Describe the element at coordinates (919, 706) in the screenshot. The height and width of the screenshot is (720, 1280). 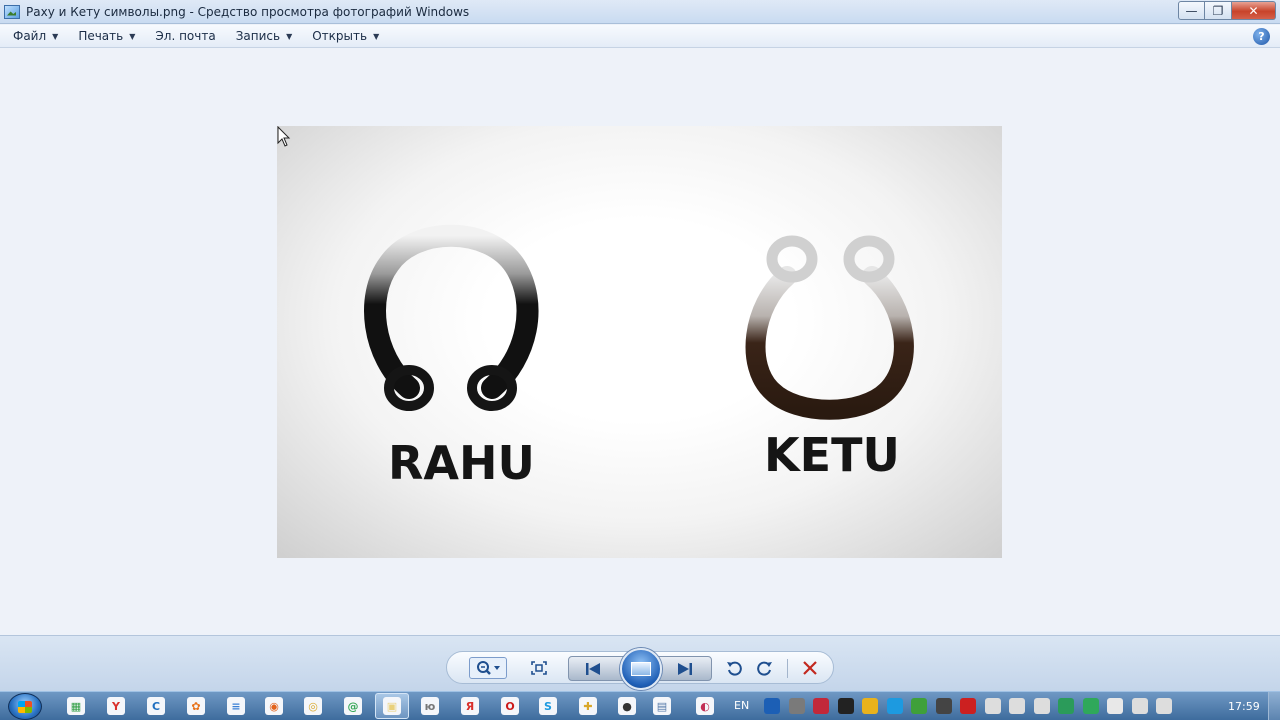
I see `tray-nvidia-icon` at that location.